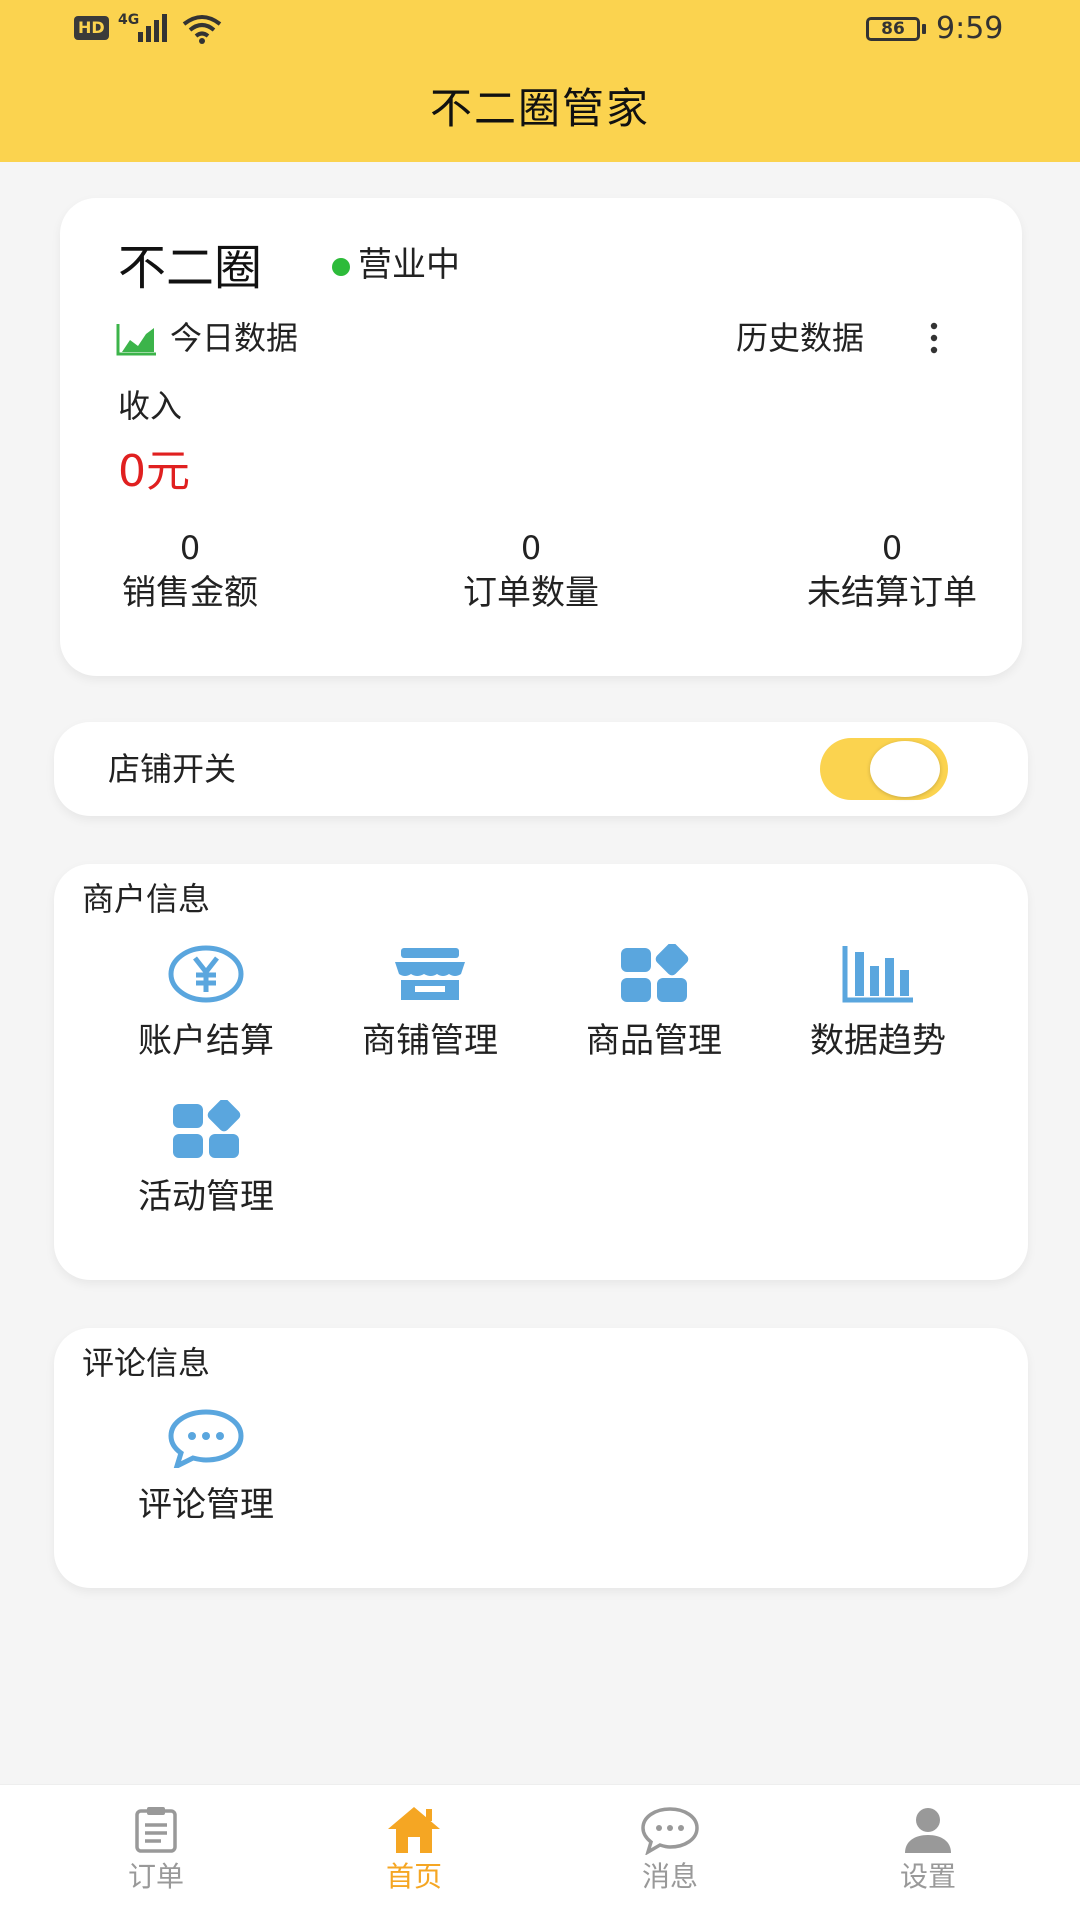 The width and height of the screenshot is (1080, 1921). I want to click on menu-item-shop-management: 商铺管理, so click(430, 1009).